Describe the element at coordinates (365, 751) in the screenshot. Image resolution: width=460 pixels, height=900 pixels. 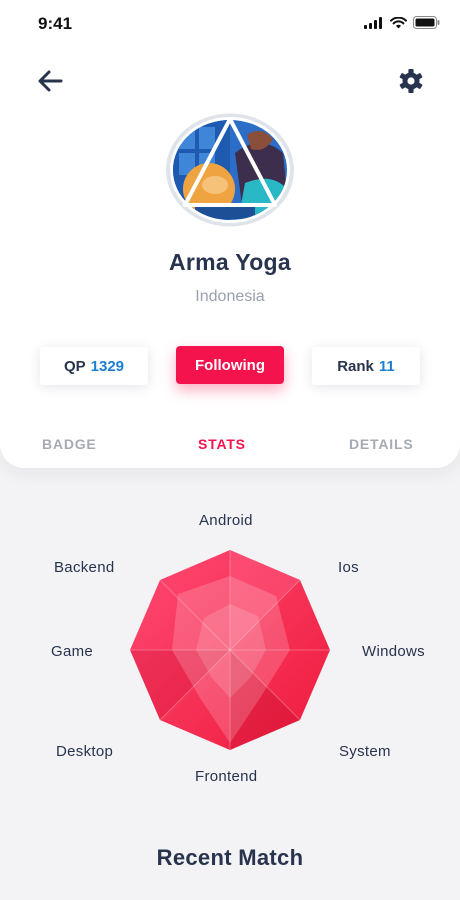
I see `skill-label-system: System` at that location.